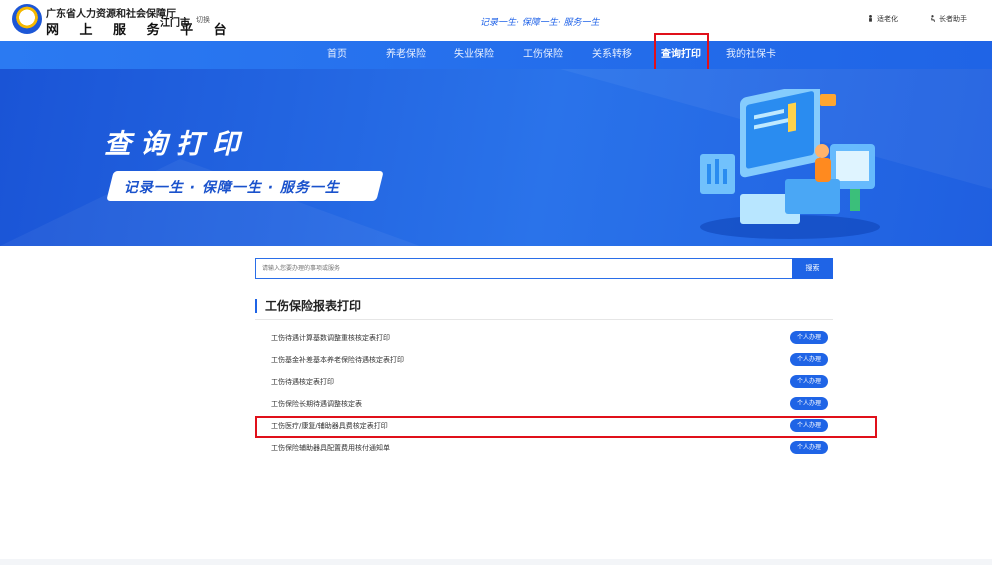 This screenshot has height=565, width=992. What do you see at coordinates (544, 382) in the screenshot?
I see `list-item: 工伤待遇核定表打印 个人办理` at bounding box center [544, 382].